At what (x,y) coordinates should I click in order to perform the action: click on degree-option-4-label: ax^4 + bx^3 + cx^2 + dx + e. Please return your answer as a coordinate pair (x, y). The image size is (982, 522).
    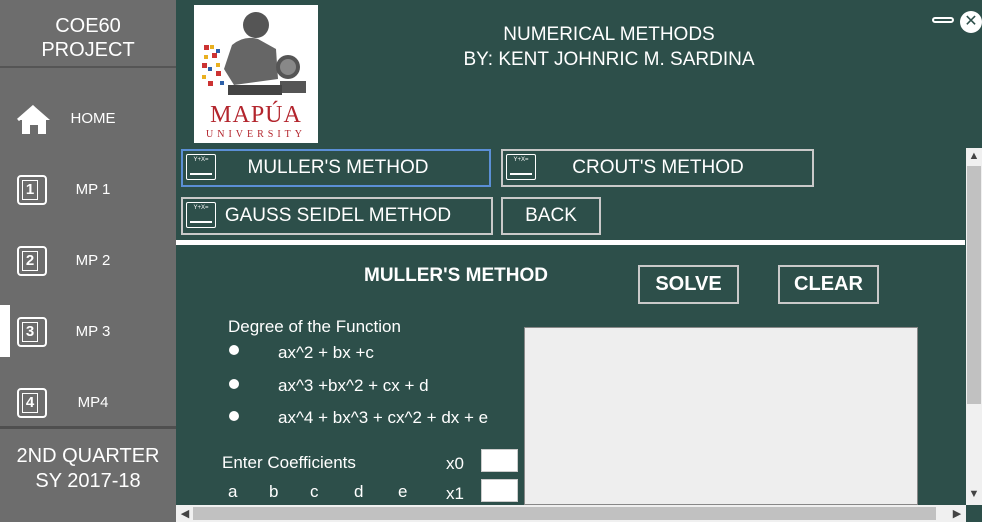
    Looking at the image, I should click on (383, 417).